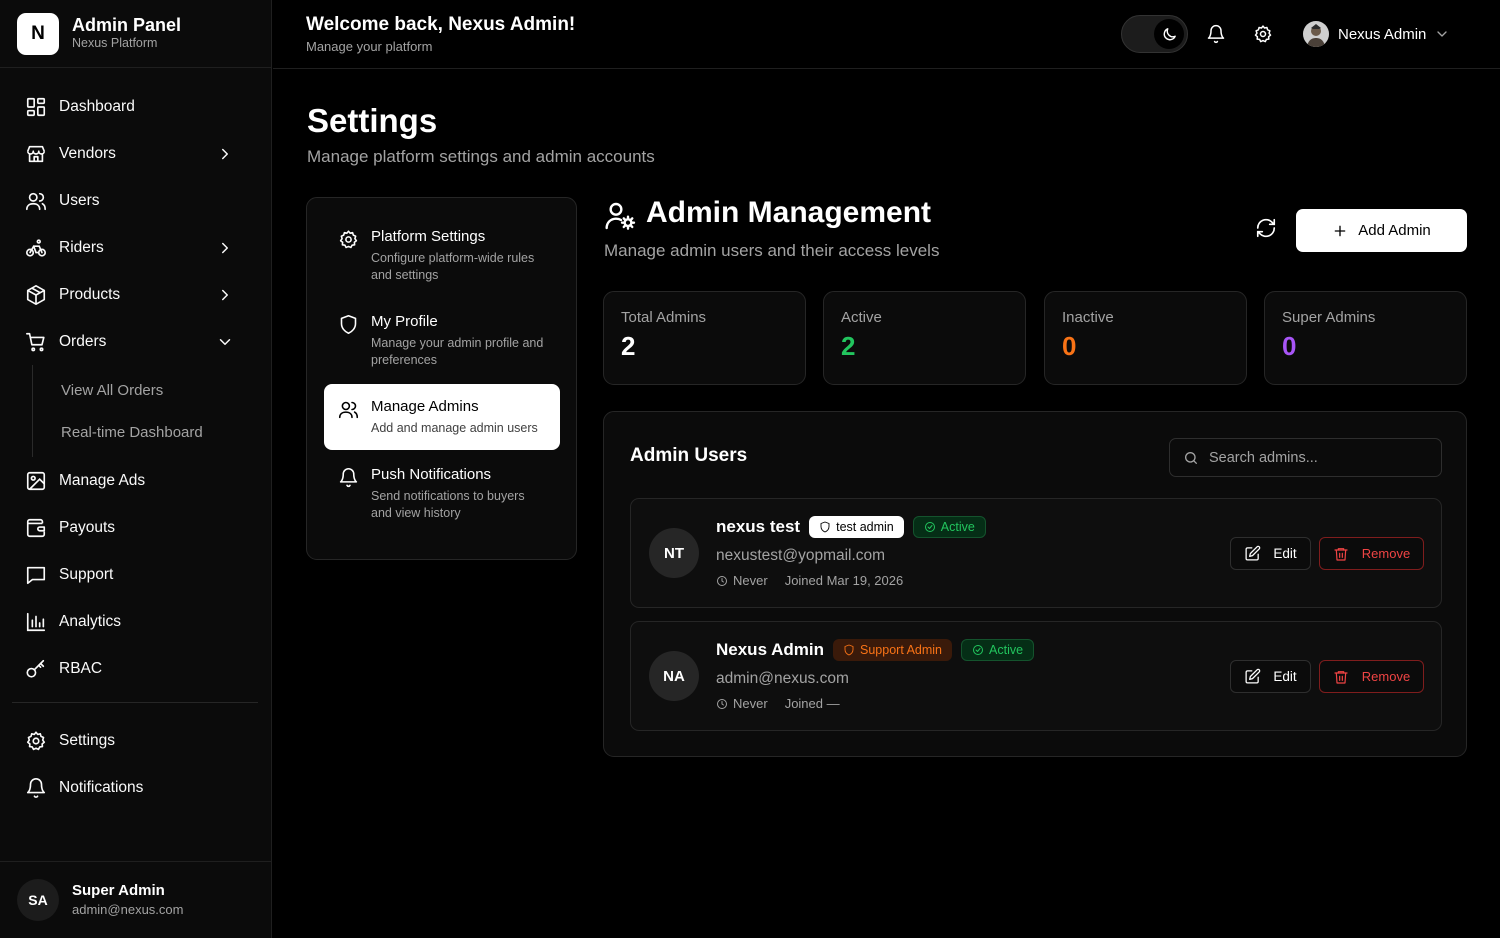 This screenshot has width=1500, height=938. Describe the element at coordinates (901, 650) in the screenshot. I see `role-label: Support Admin` at that location.